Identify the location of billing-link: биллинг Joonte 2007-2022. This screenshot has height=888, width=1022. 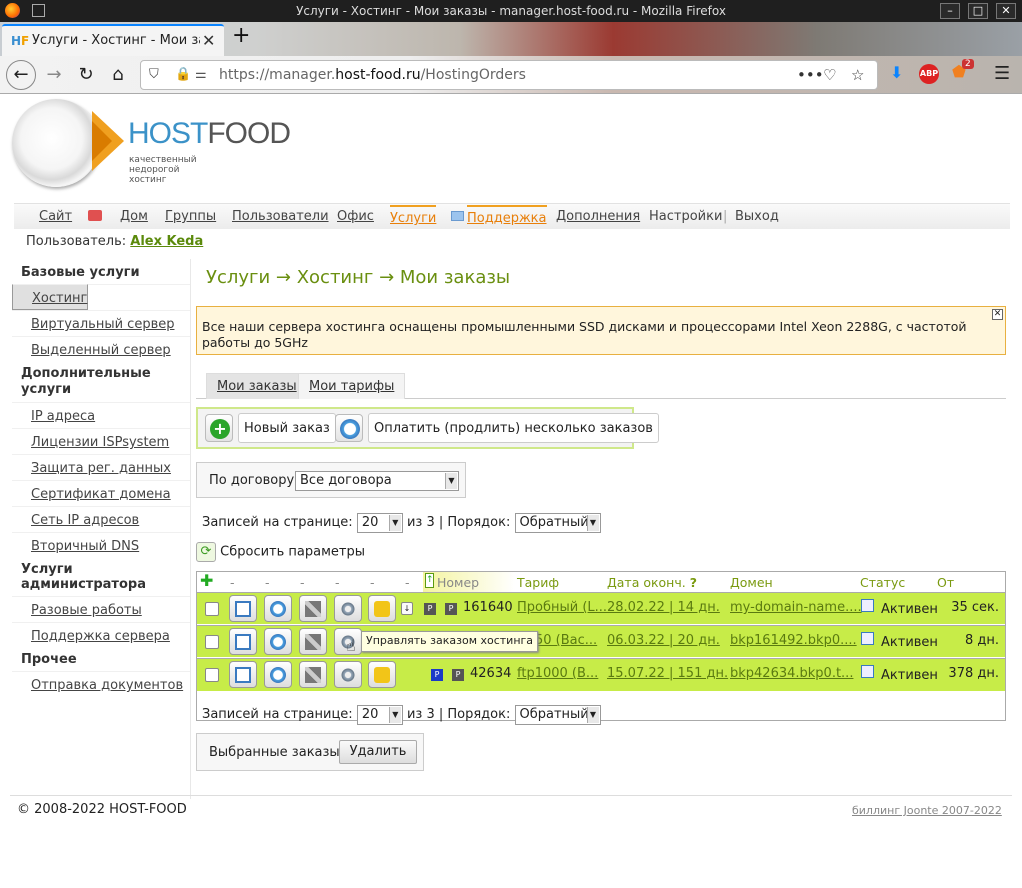
(927, 810).